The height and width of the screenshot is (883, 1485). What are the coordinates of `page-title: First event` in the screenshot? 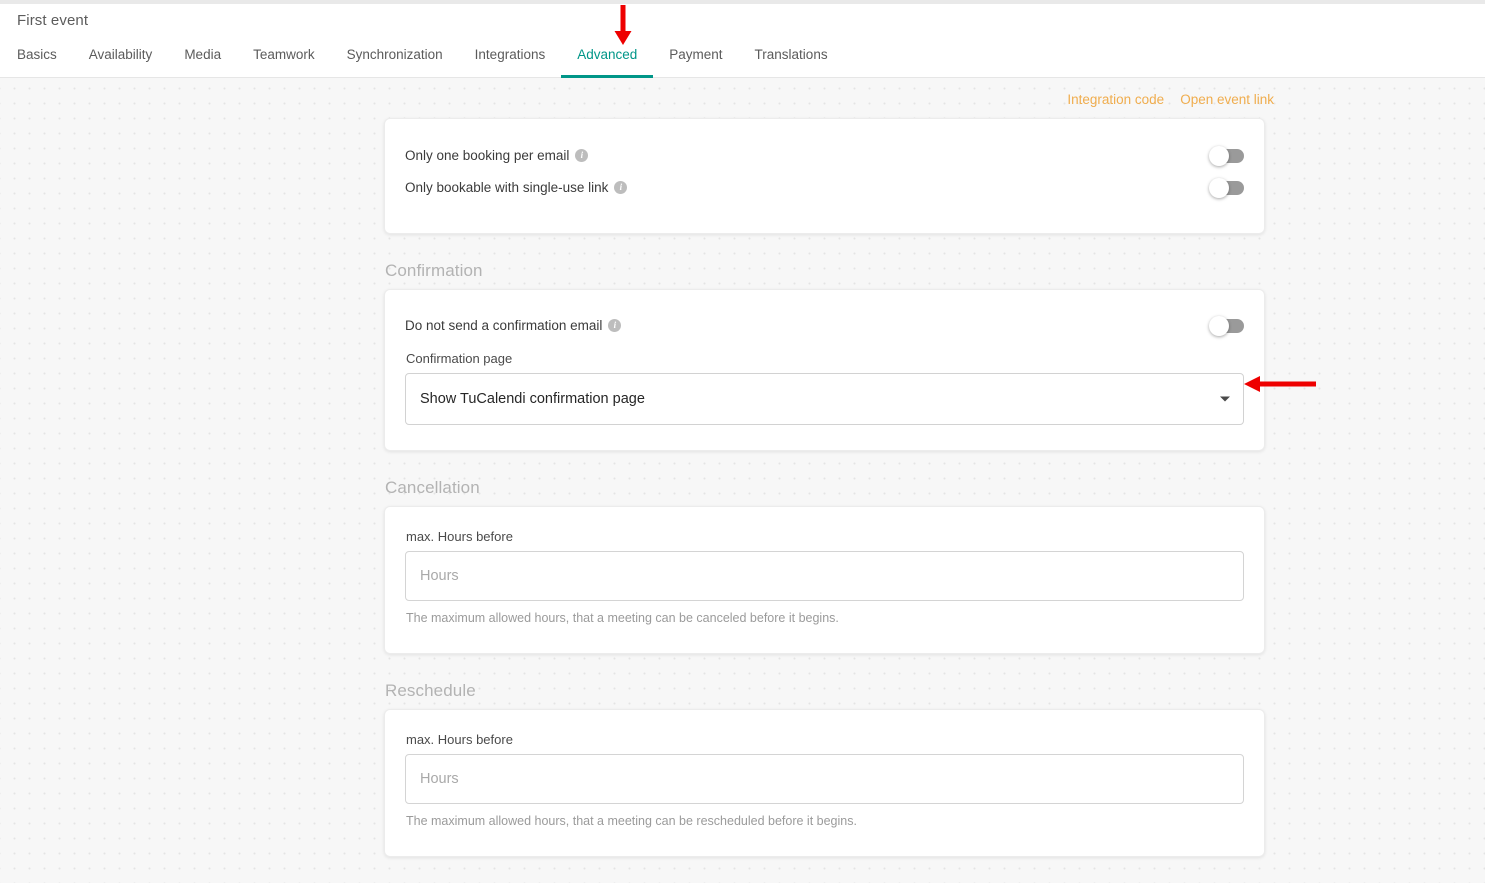 It's located at (53, 20).